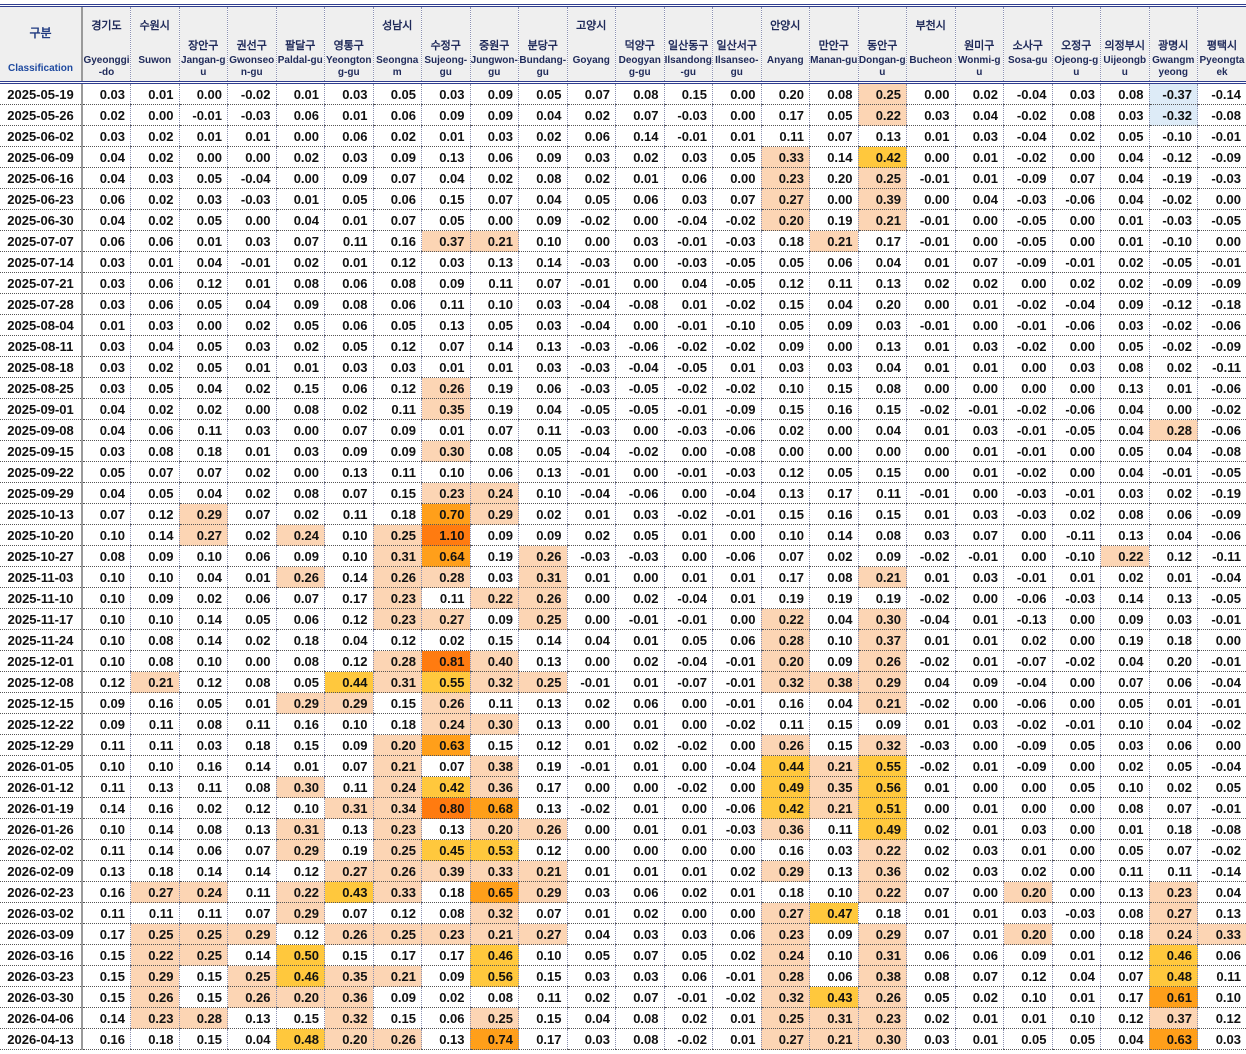  What do you see at coordinates (882, 850) in the screenshot?
I see `table-cell: 0.22` at bounding box center [882, 850].